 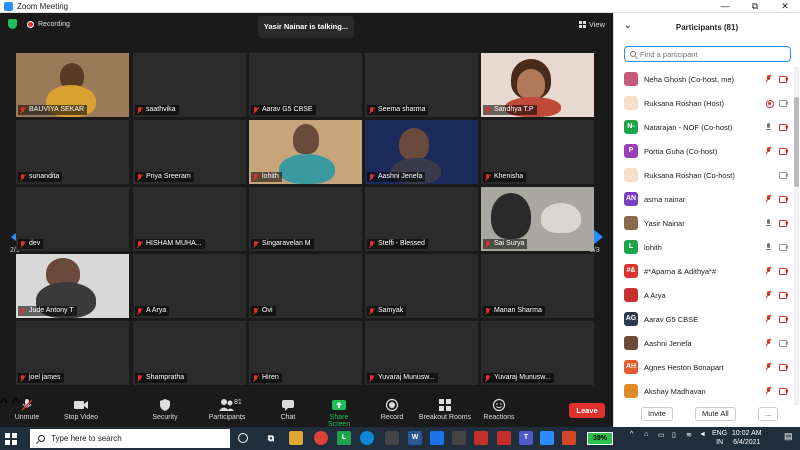 What do you see at coordinates (189, 85) in the screenshot?
I see `video-tile: saathvika` at bounding box center [189, 85].